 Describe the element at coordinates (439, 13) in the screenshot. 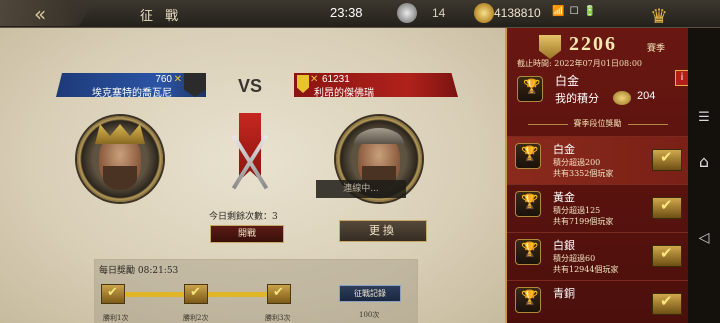

I see `silver-count: 14` at that location.